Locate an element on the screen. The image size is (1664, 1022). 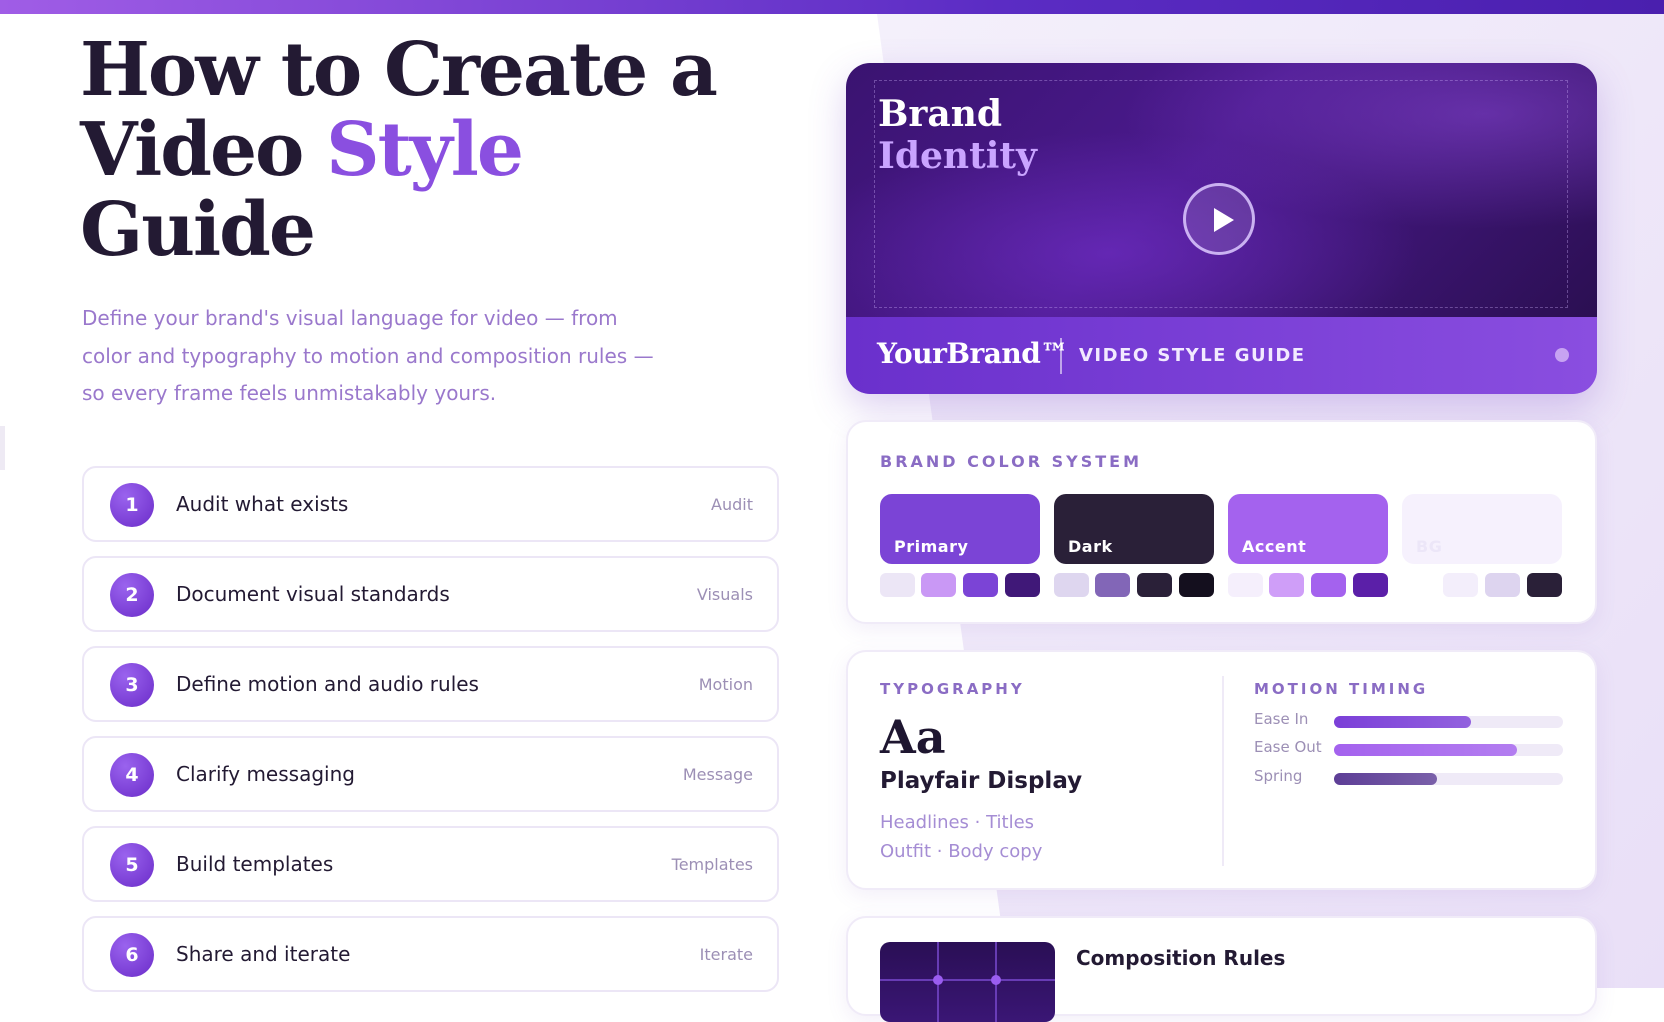
motion-row: Spring is located at coordinates (1409, 777).